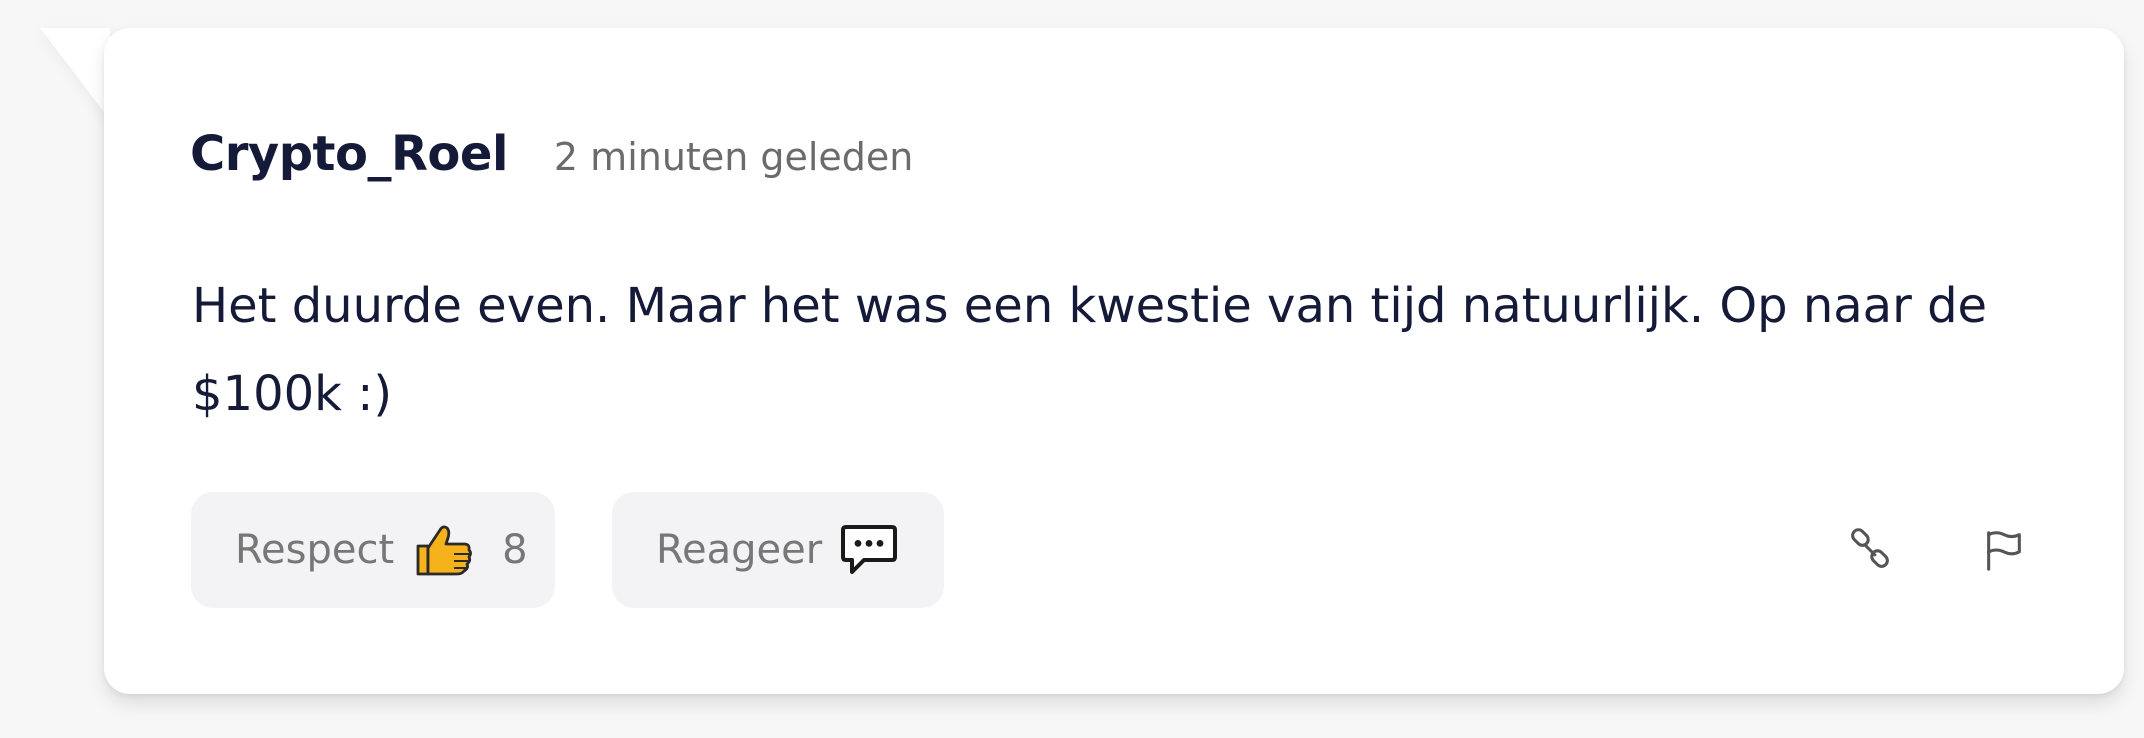 The image size is (2144, 738). I want to click on thumbs-up-icon, so click(444, 550).